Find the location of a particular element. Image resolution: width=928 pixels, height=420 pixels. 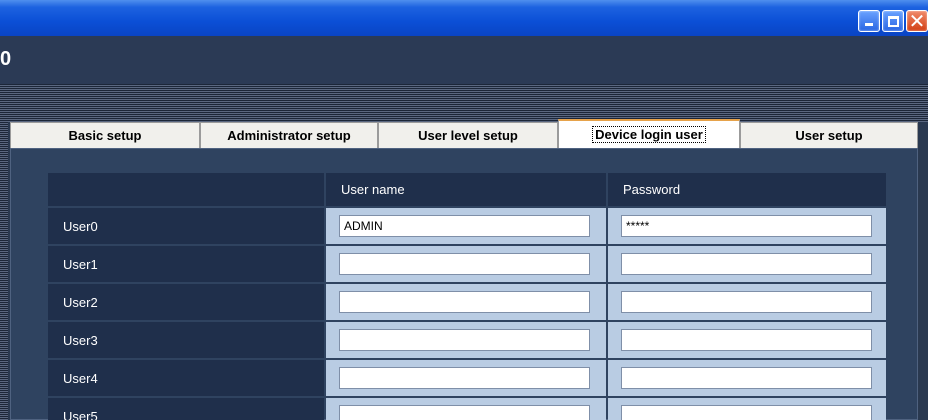

window-controls: ✕ is located at coordinates (893, 21).